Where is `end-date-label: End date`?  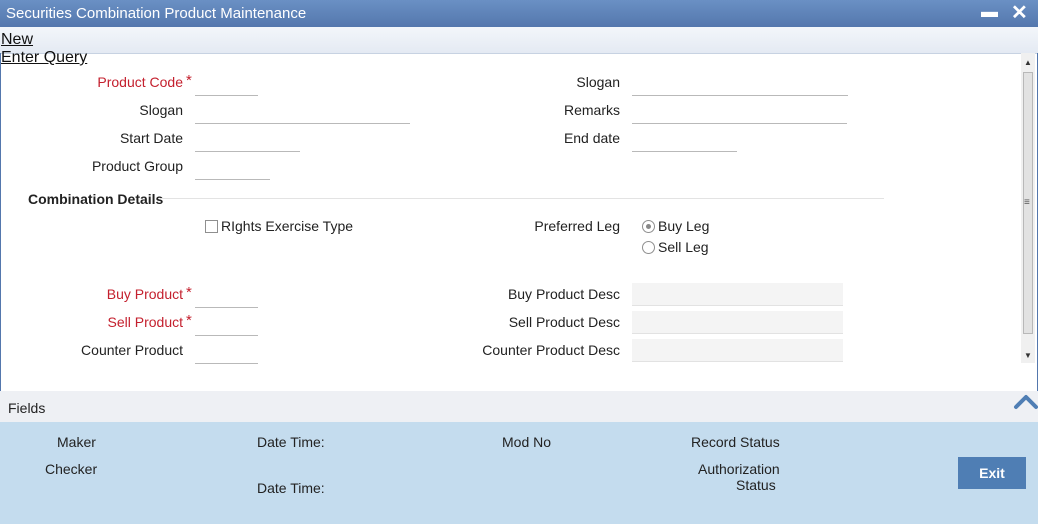 end-date-label: End date is located at coordinates (591, 138).